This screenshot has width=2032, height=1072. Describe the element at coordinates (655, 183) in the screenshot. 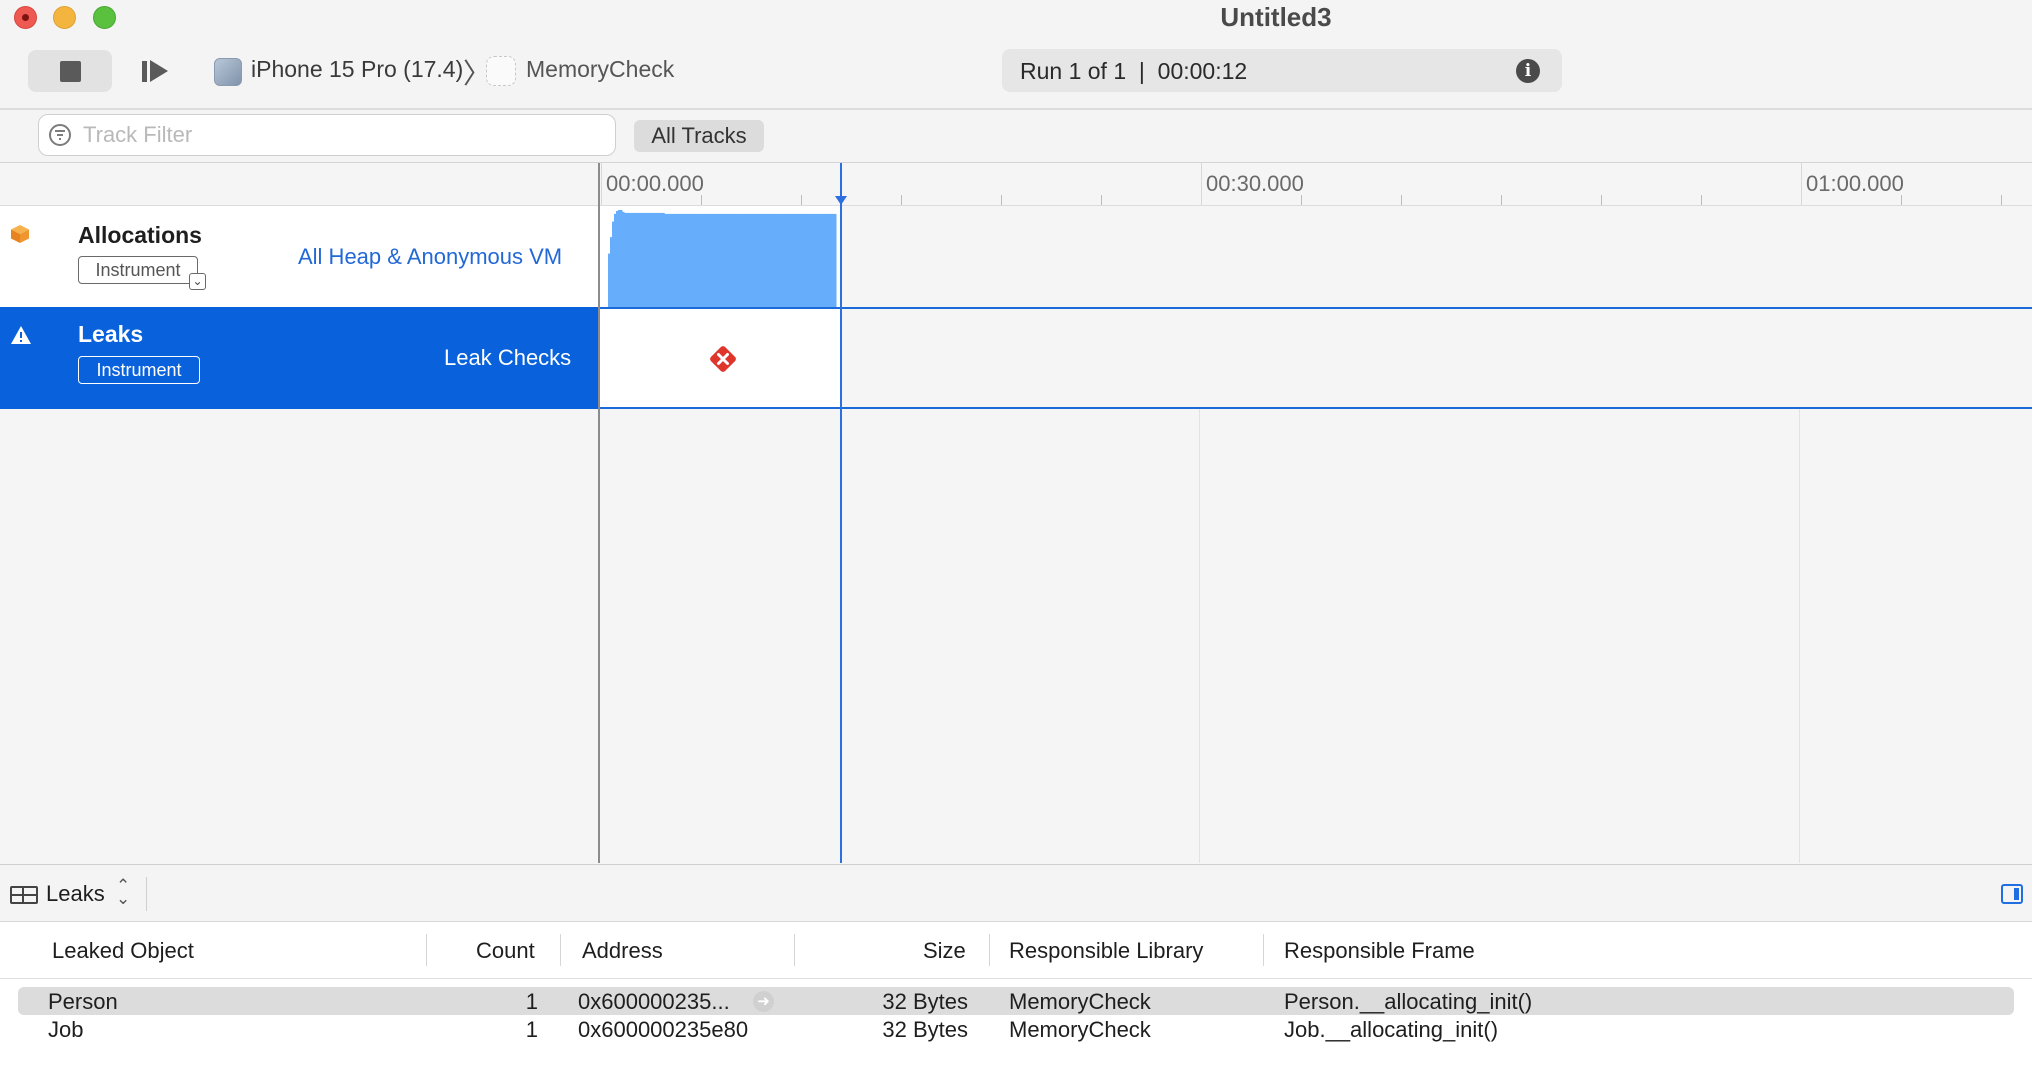

I see `ruler-label-0: 00:00.000` at that location.